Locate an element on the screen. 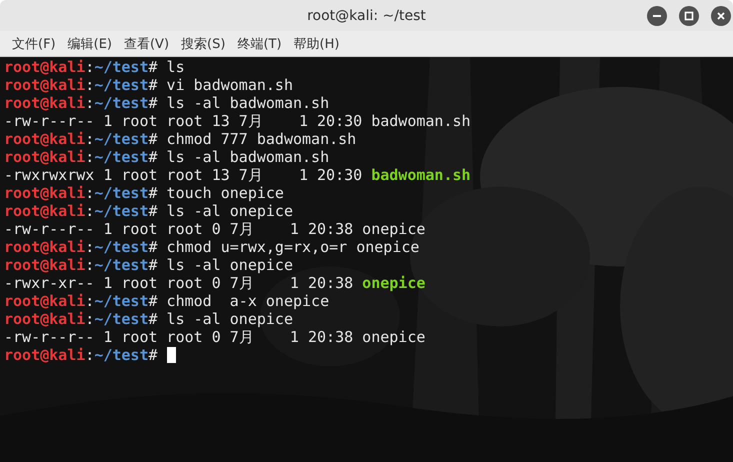  terminal-line: root@kali:~/test# is located at coordinates (90, 355).